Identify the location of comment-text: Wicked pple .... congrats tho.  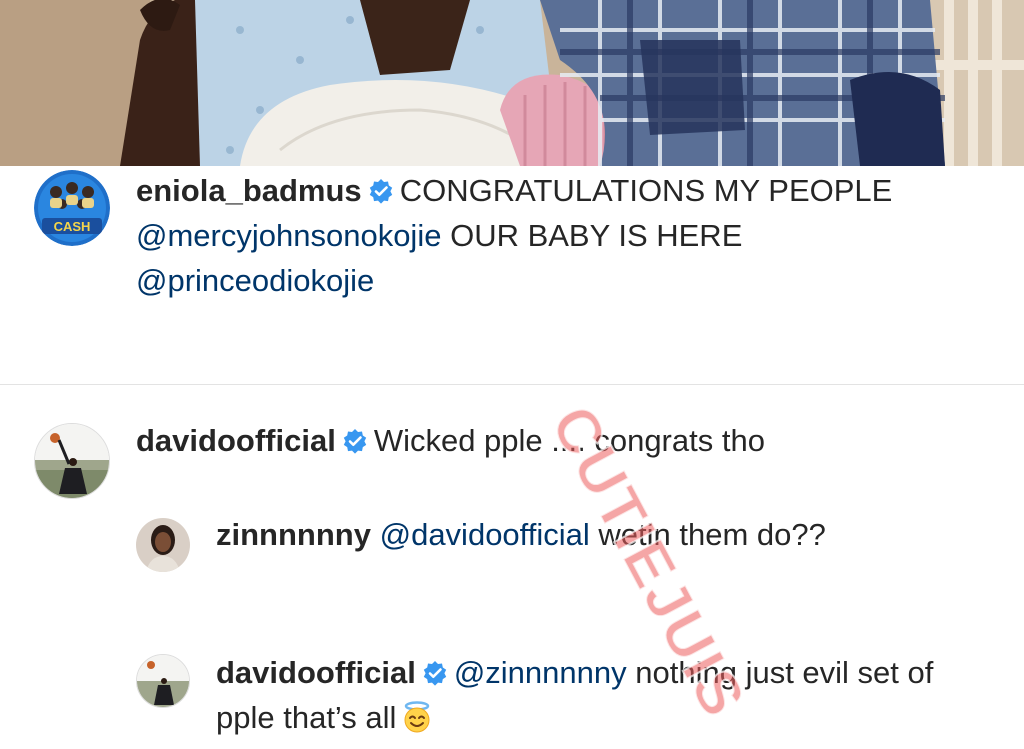
(569, 440).